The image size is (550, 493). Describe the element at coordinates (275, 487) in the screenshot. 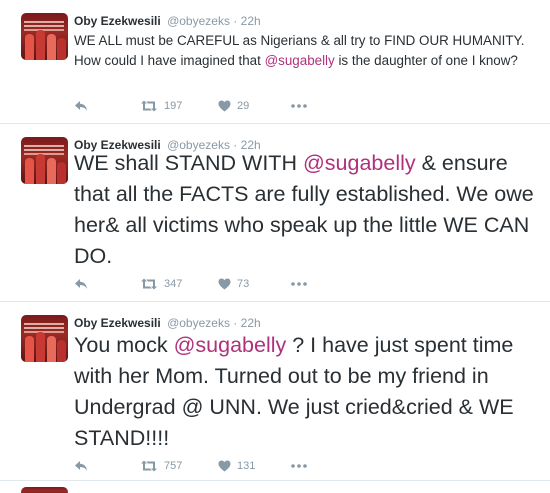

I see `next-tweet-partial` at that location.